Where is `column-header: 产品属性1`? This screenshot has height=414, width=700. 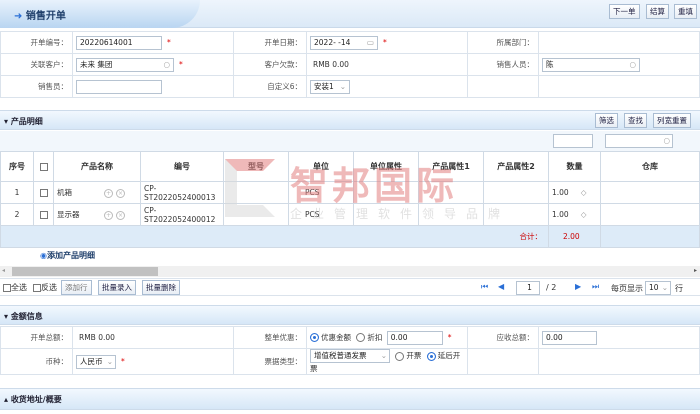
column-header: 产品属性1 is located at coordinates (451, 166).